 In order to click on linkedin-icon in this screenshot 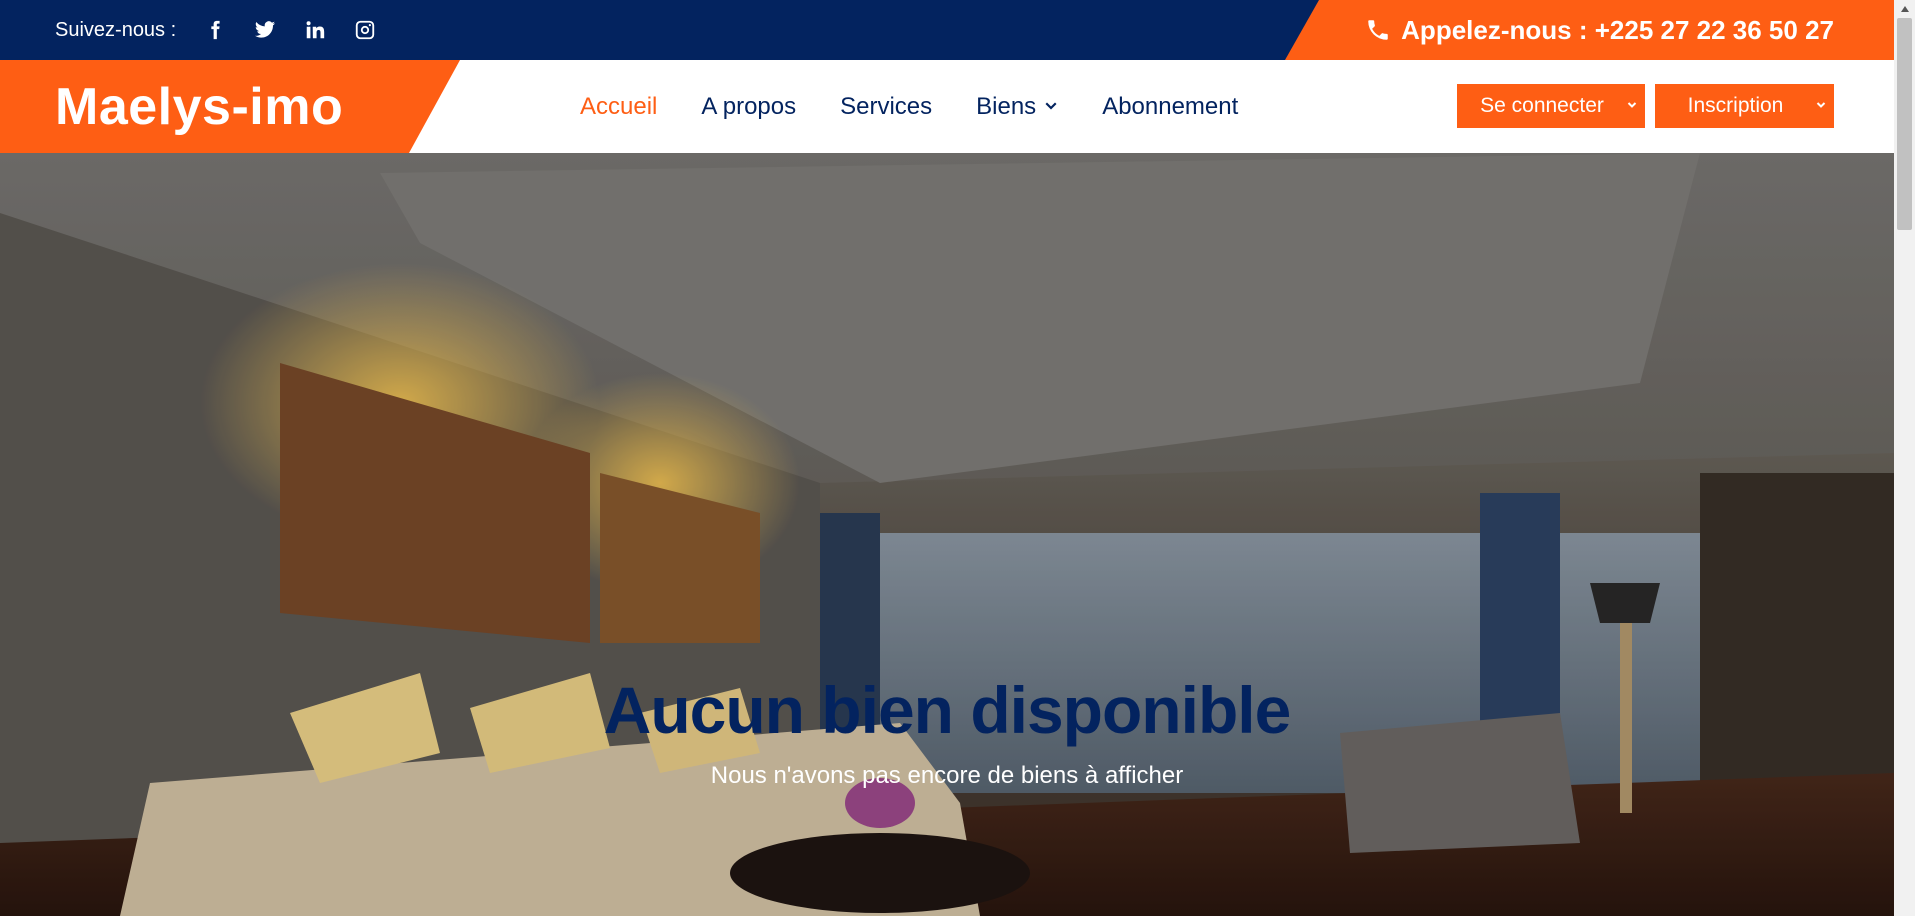, I will do `click(315, 30)`.